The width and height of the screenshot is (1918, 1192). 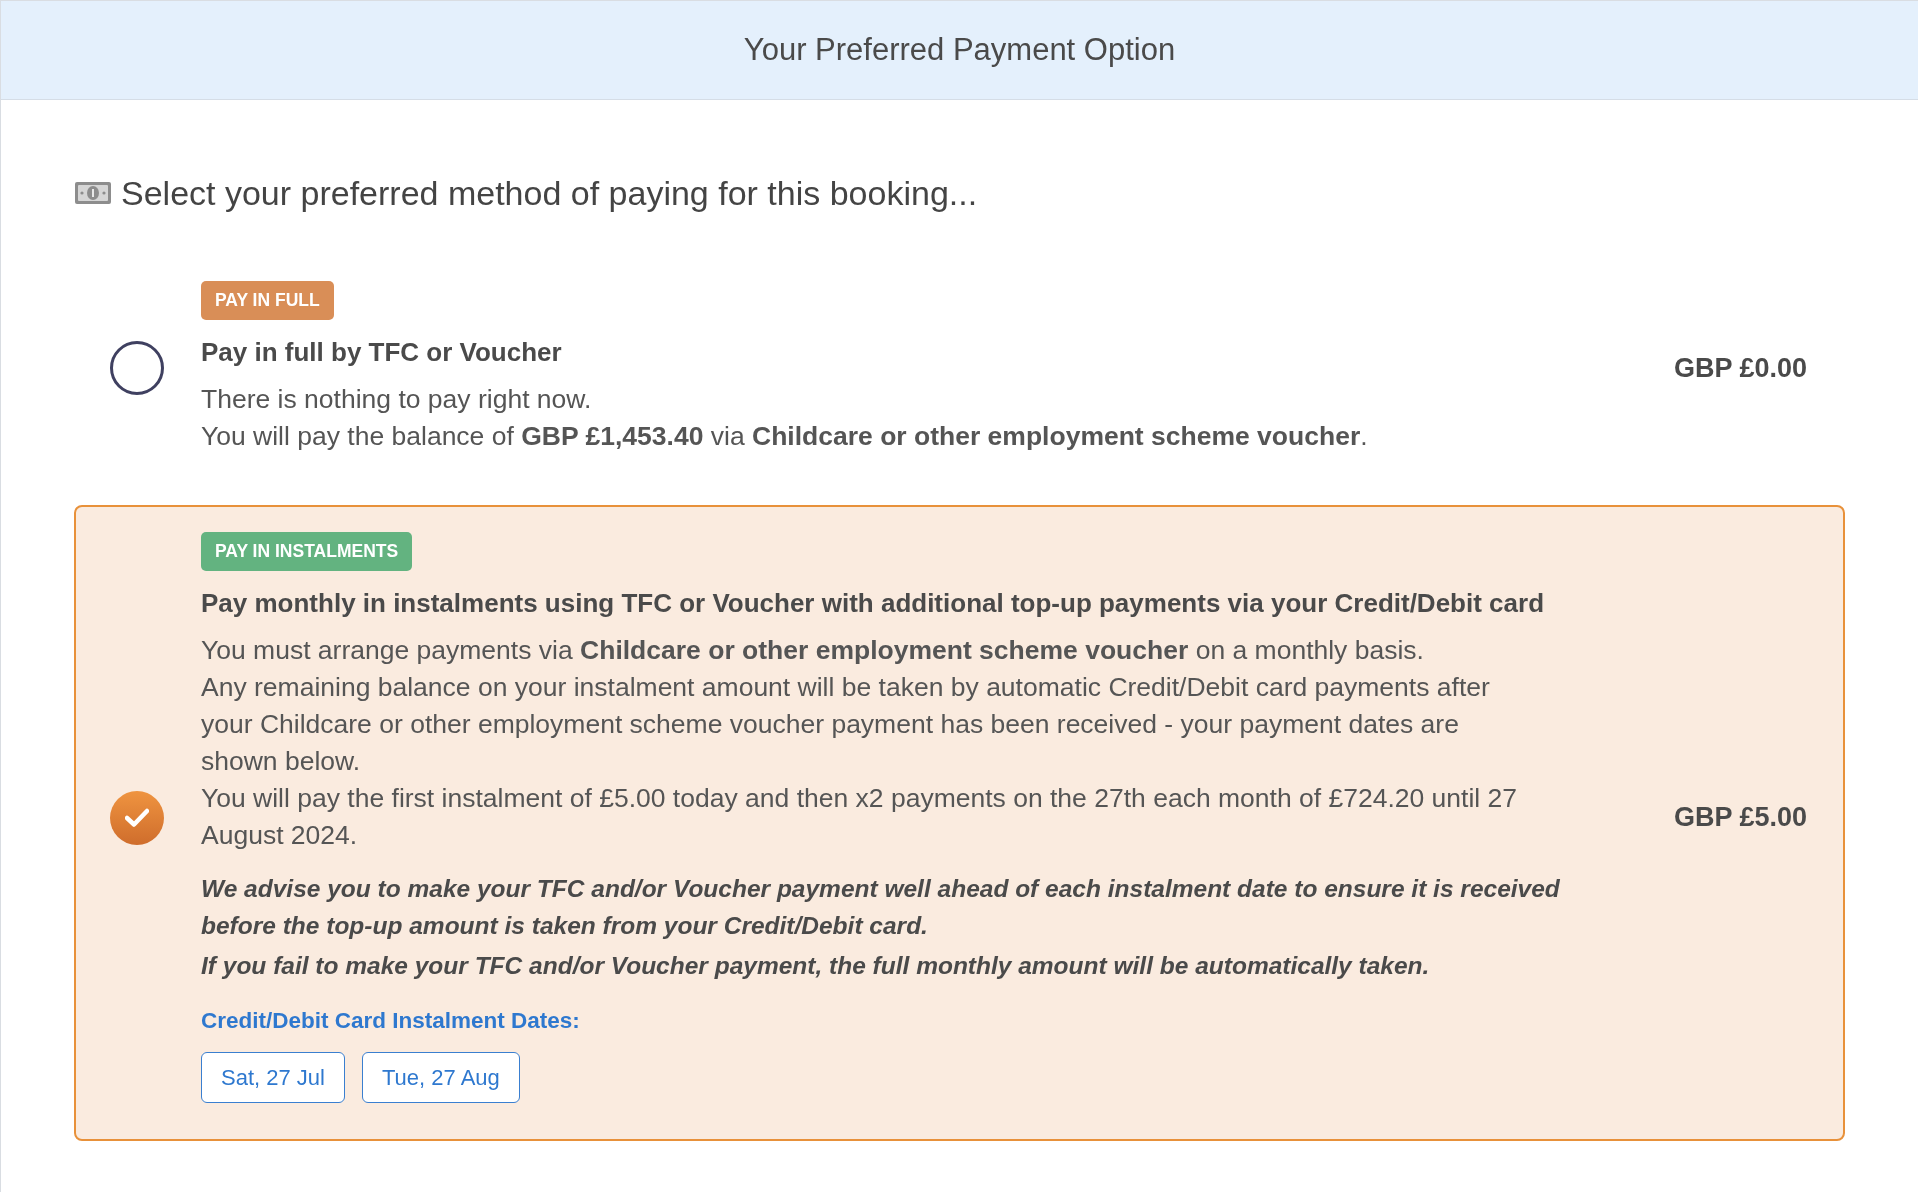 I want to click on banknote-icon, so click(x=93, y=193).